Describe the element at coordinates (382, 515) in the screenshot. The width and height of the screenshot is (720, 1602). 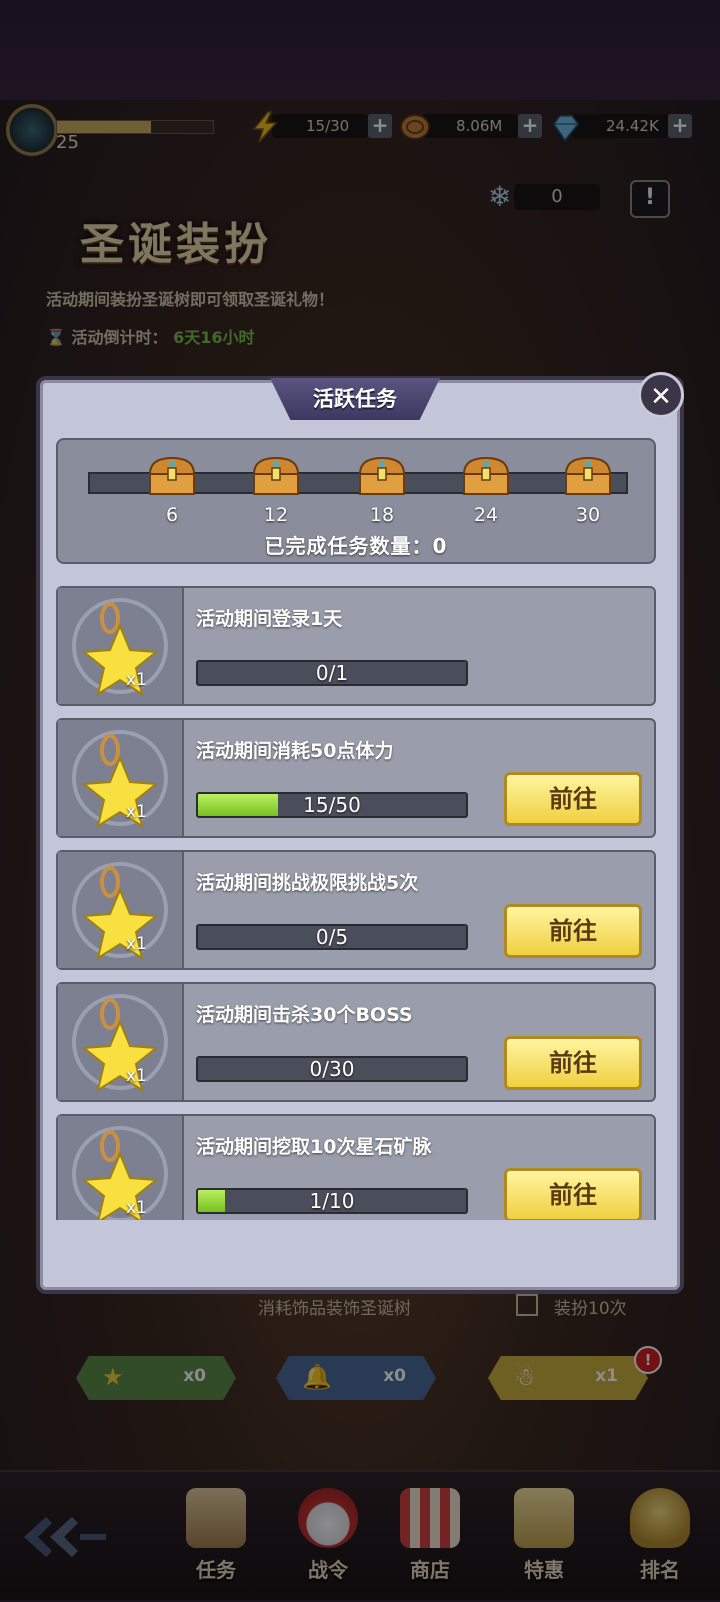
I see `milestone-label: 18` at that location.